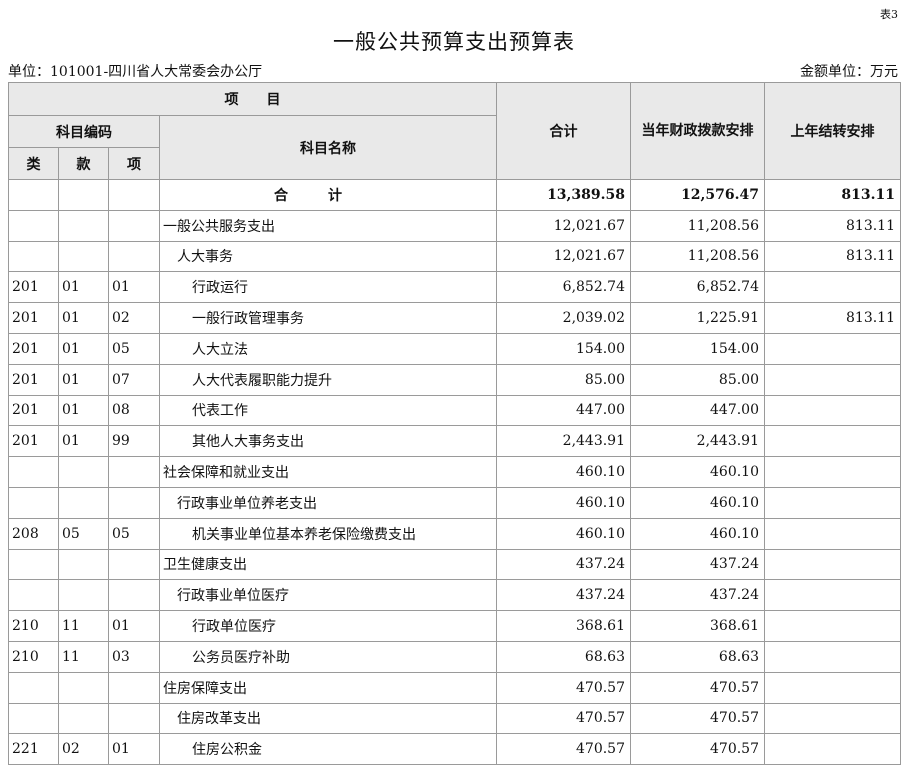 This screenshot has height=773, width=908. I want to click on header-carryover: 上年结转安排, so click(832, 131).